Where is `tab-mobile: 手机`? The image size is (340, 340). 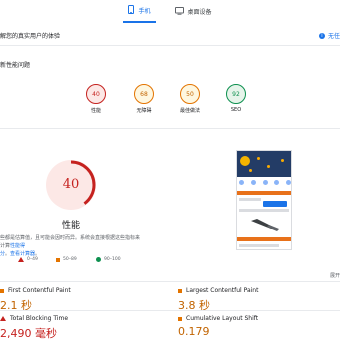
tab-mobile: 手机 is located at coordinates (139, 11).